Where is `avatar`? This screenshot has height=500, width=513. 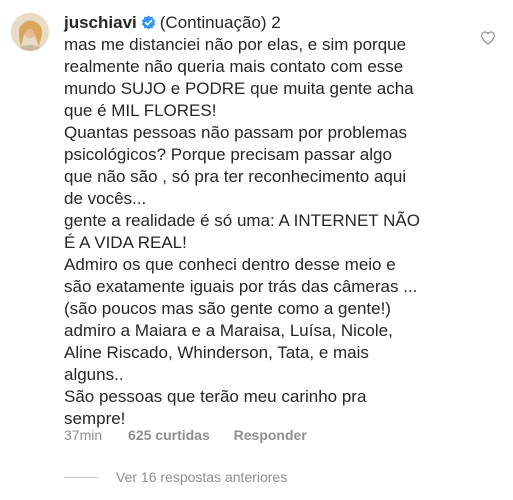
avatar is located at coordinates (30, 32).